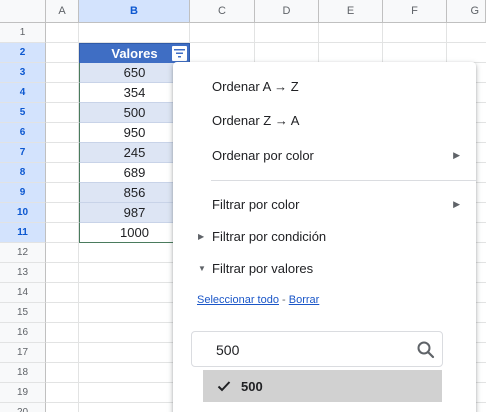 Image resolution: width=486 pixels, height=412 pixels. What do you see at coordinates (256, 204) in the screenshot?
I see `menu-item-label: Filtrar por color` at bounding box center [256, 204].